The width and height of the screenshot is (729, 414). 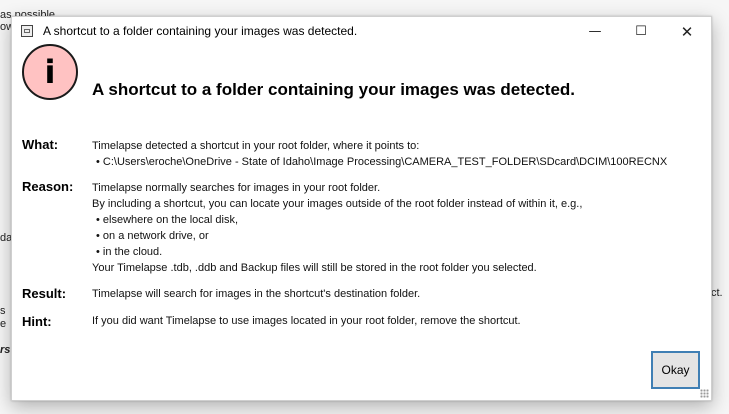 I want to click on maximize-button: ☐, so click(x=641, y=31).